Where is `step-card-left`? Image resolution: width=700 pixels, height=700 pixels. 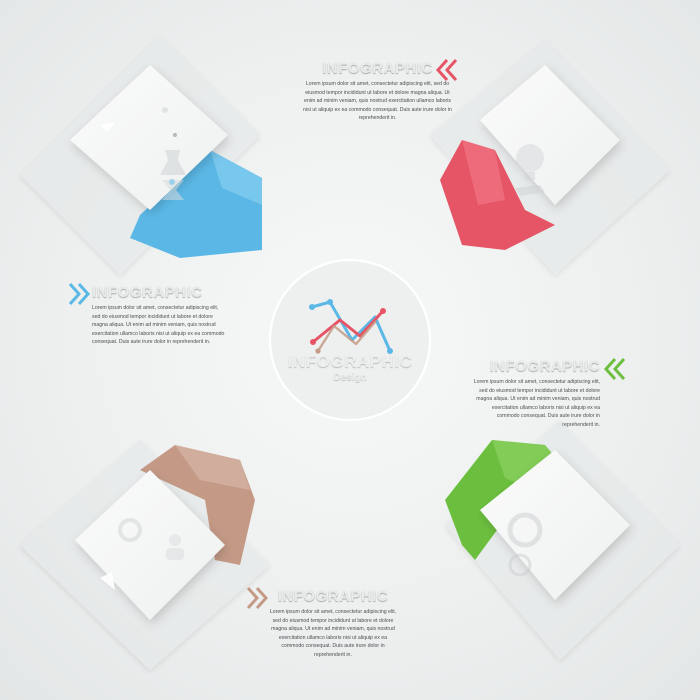
step-card-left is located at coordinates (141, 155).